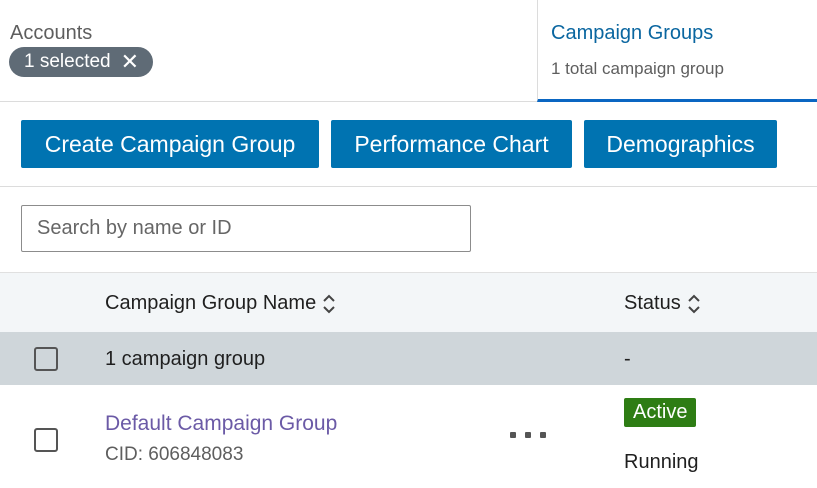 The width and height of the screenshot is (817, 488). I want to click on status-badge: Active, so click(660, 412).